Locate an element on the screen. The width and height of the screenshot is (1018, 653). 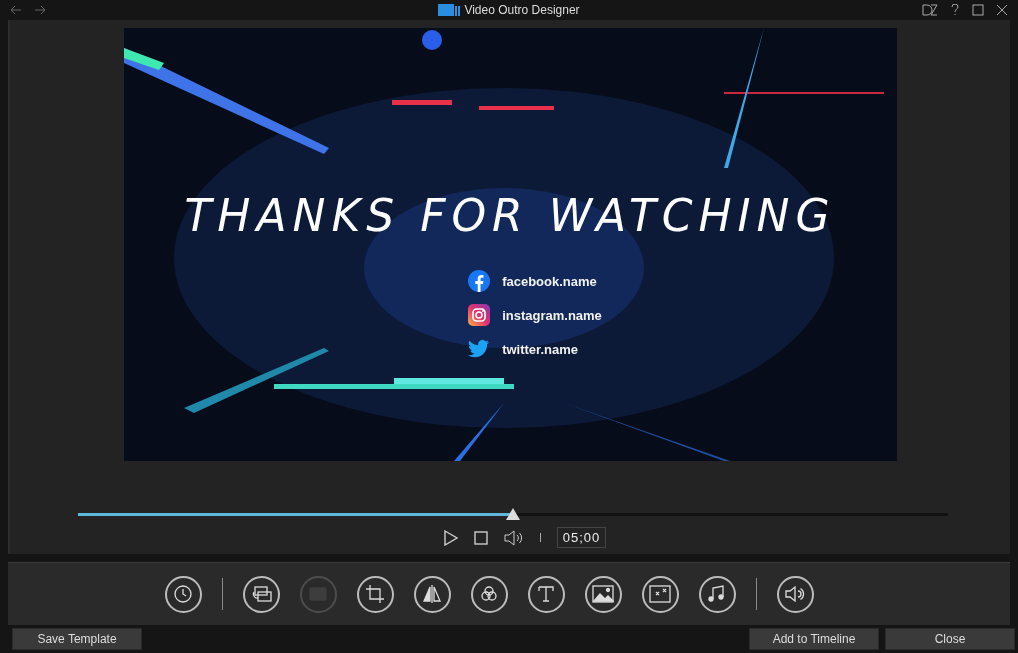
text-icon is located at coordinates (546, 594).